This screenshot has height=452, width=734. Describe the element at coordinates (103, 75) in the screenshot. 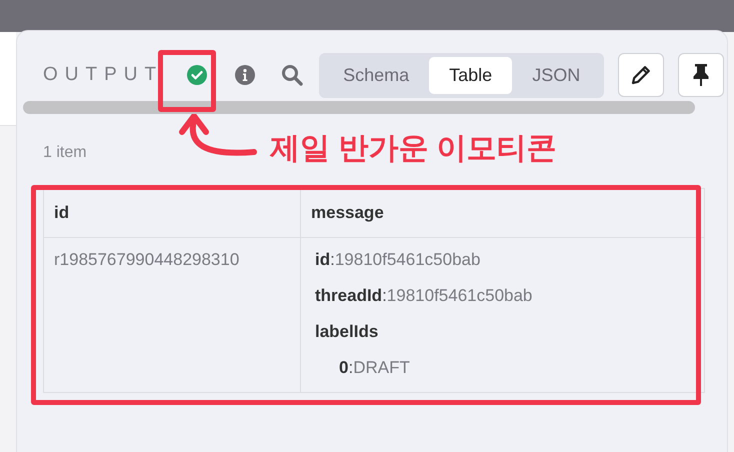

I see `panel-title: OUTPUT` at that location.